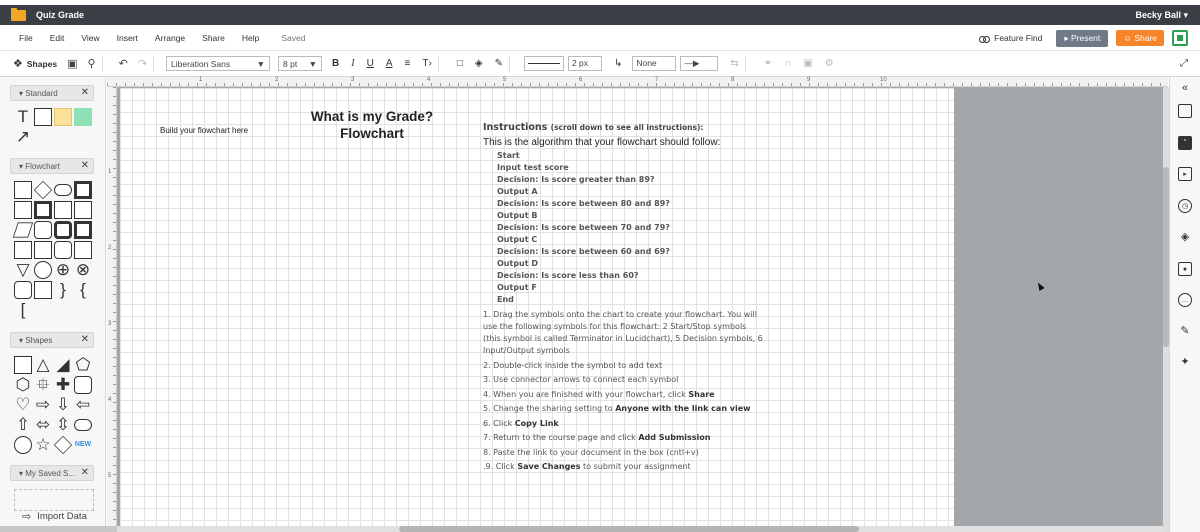 The height and width of the screenshot is (532, 1200). What do you see at coordinates (35, 63) in the screenshot?
I see `shapes-toggle: ❖ Shapes` at bounding box center [35, 63].